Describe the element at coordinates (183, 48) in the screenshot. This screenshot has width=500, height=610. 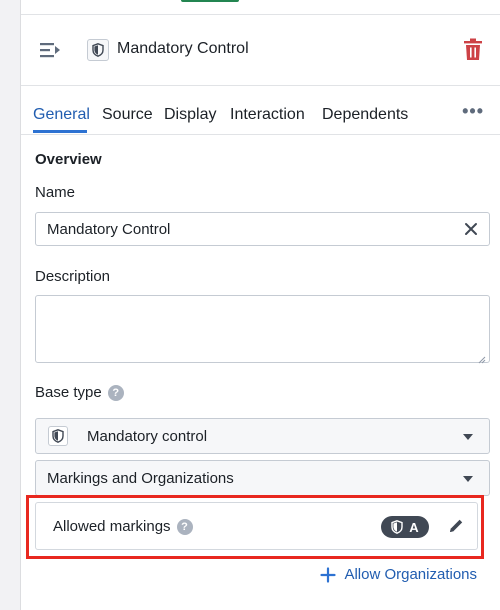
I see `panel-title: Mandatory Control` at that location.